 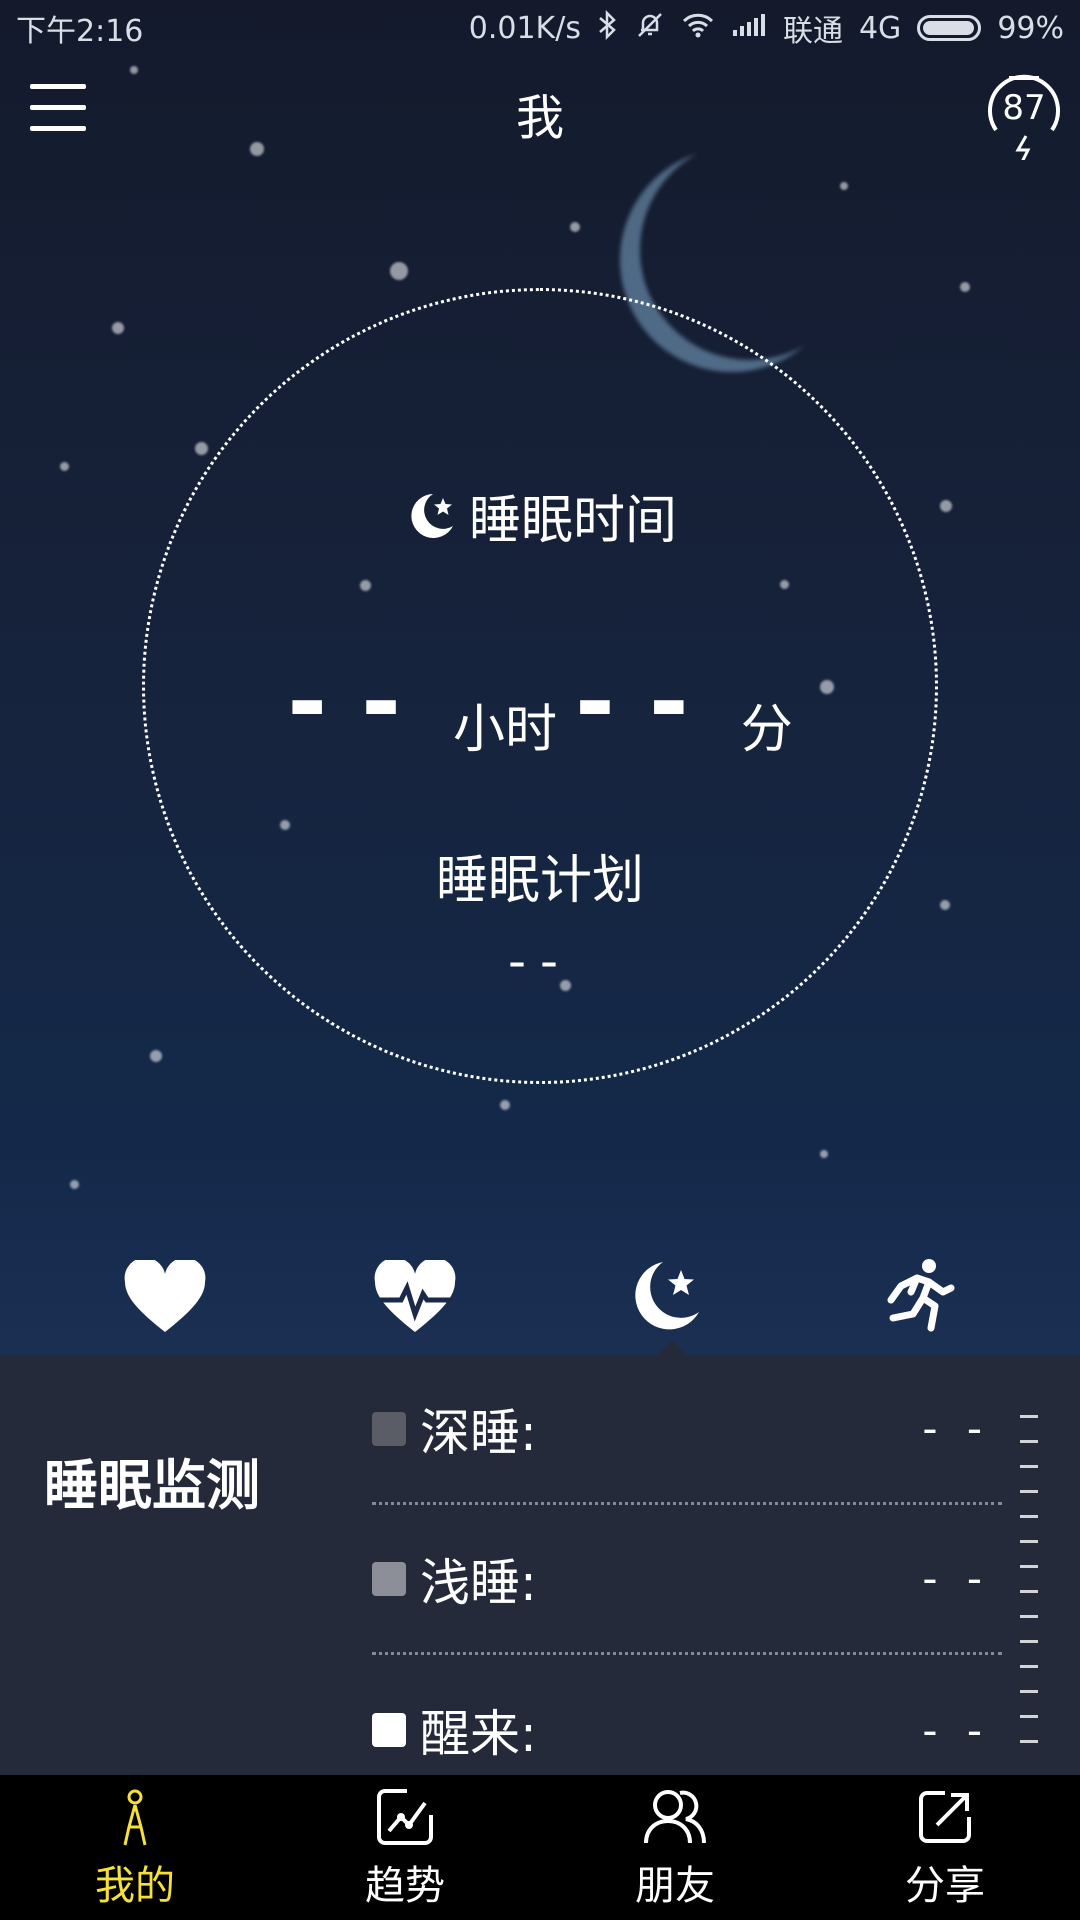 I want to click on tab-sleep, so click(x=665, y=1298).